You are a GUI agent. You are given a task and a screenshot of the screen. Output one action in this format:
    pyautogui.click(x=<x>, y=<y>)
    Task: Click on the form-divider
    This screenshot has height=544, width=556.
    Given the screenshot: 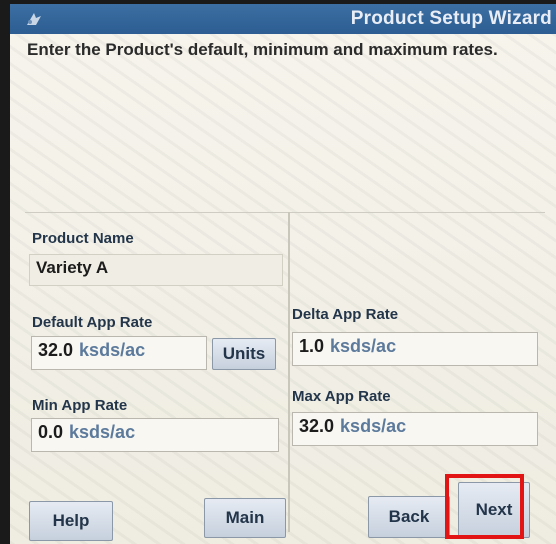 What is the action you would take?
    pyautogui.click(x=285, y=212)
    